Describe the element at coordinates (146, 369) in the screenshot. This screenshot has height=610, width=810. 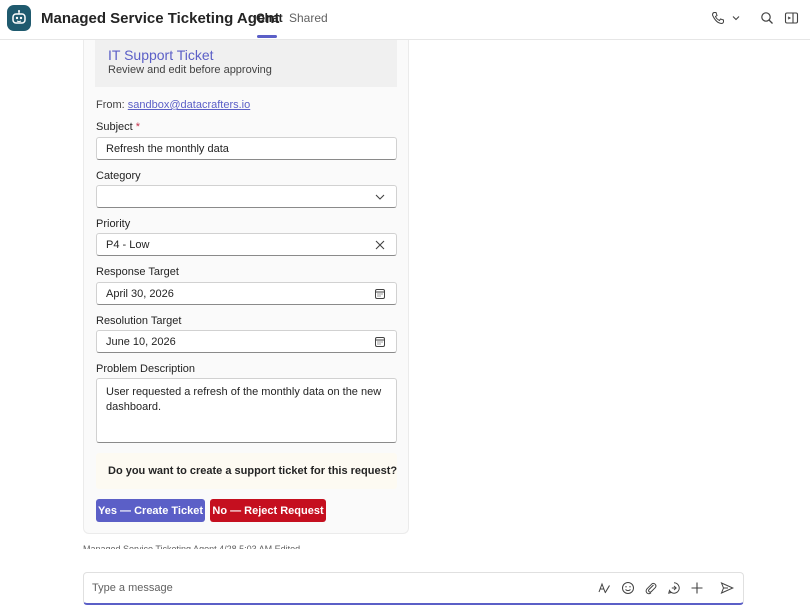
I see `problem-description-label: Problem Description` at that location.